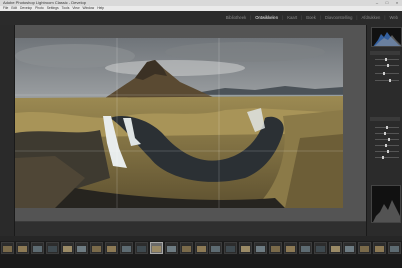 This screenshot has height=268, width=402. What do you see at coordinates (384, 130) in the screenshot?
I see `right-panel` at bounding box center [384, 130].